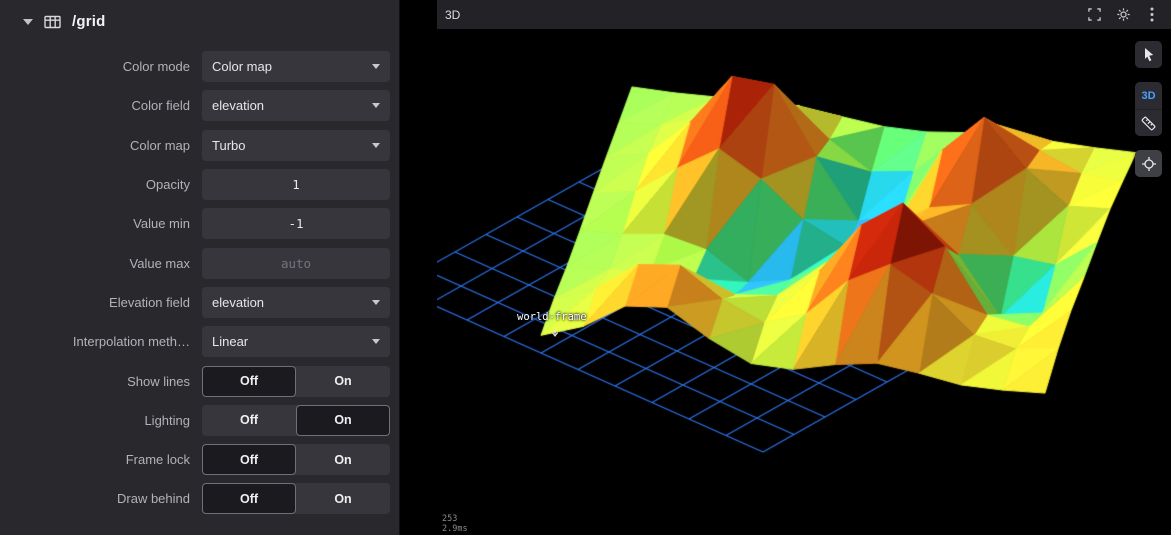 The height and width of the screenshot is (535, 1171). I want to click on layer-title: /grid, so click(89, 21).